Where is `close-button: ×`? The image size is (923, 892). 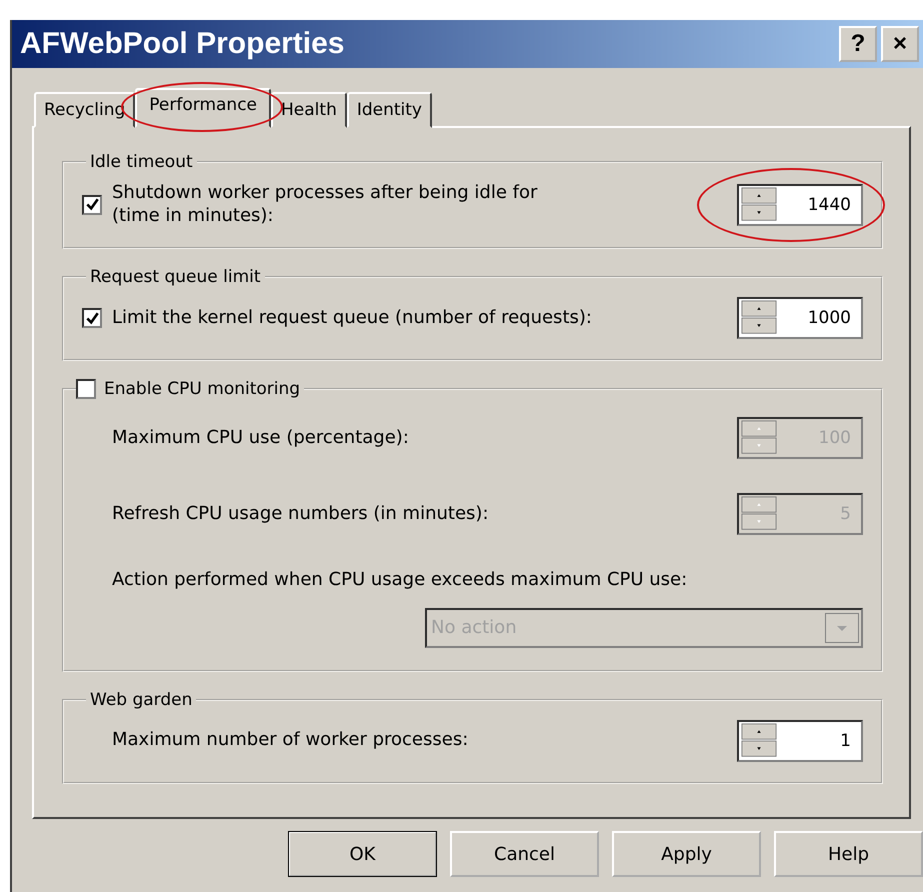
close-button: × is located at coordinates (900, 44).